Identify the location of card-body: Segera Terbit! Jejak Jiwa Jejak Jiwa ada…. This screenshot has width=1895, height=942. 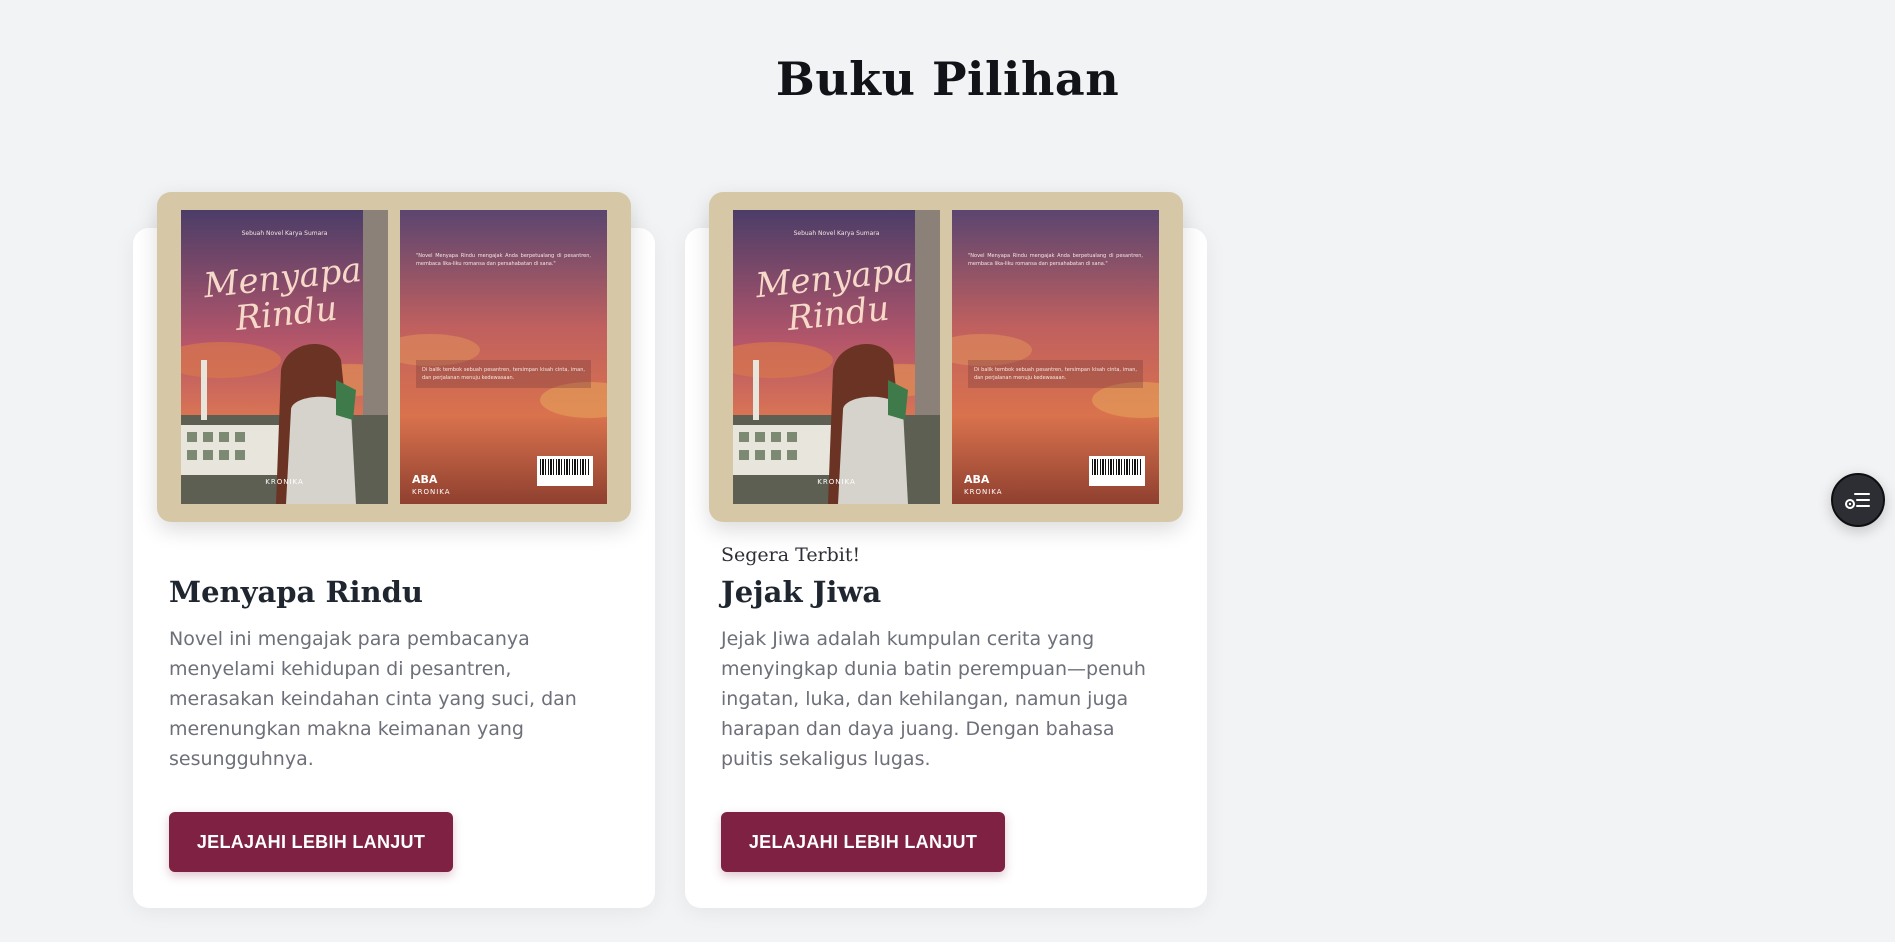
(946, 659).